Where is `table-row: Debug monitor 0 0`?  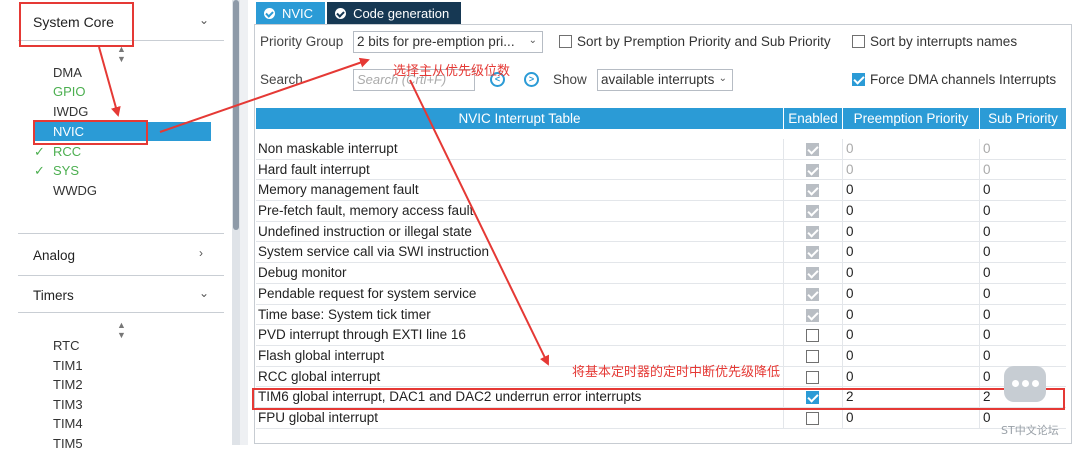
table-row: Debug monitor 0 0 is located at coordinates (661, 273).